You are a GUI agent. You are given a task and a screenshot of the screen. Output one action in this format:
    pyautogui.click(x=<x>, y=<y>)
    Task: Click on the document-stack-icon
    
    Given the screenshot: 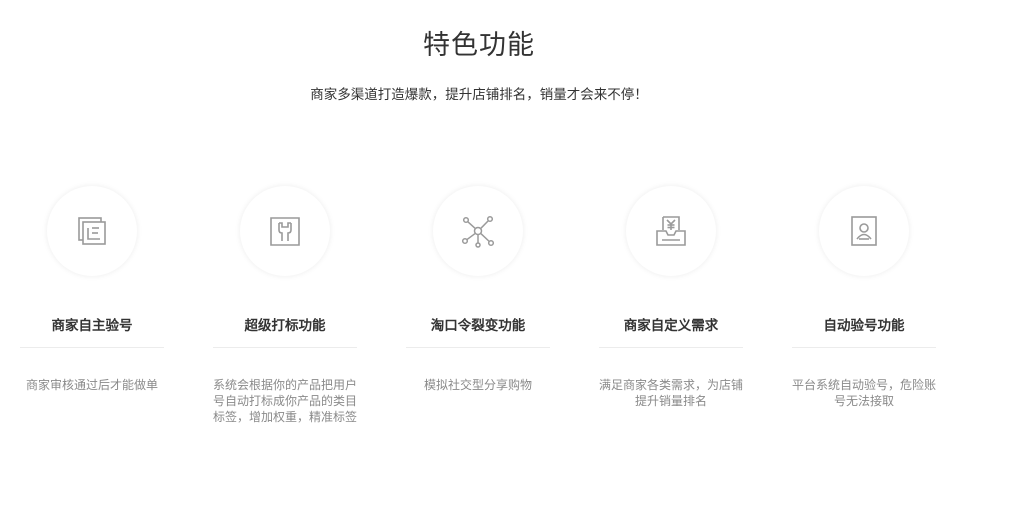 What is the action you would take?
    pyautogui.click(x=92, y=231)
    